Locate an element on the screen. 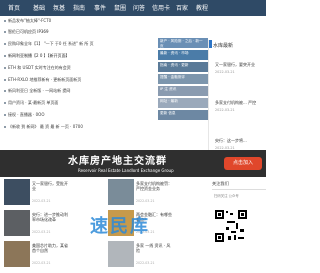 Image resolution: width=320 pixels, height=273 pixels. join-button: 点击加入 is located at coordinates (243, 163).